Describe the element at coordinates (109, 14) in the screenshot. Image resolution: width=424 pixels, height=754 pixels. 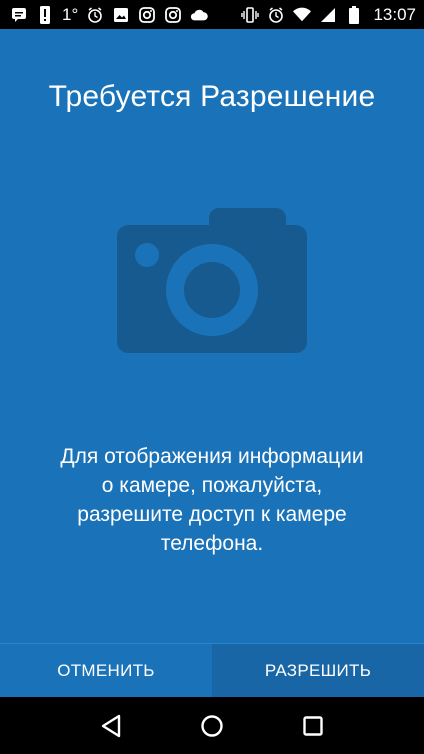
I see `status-left-group: 1°` at that location.